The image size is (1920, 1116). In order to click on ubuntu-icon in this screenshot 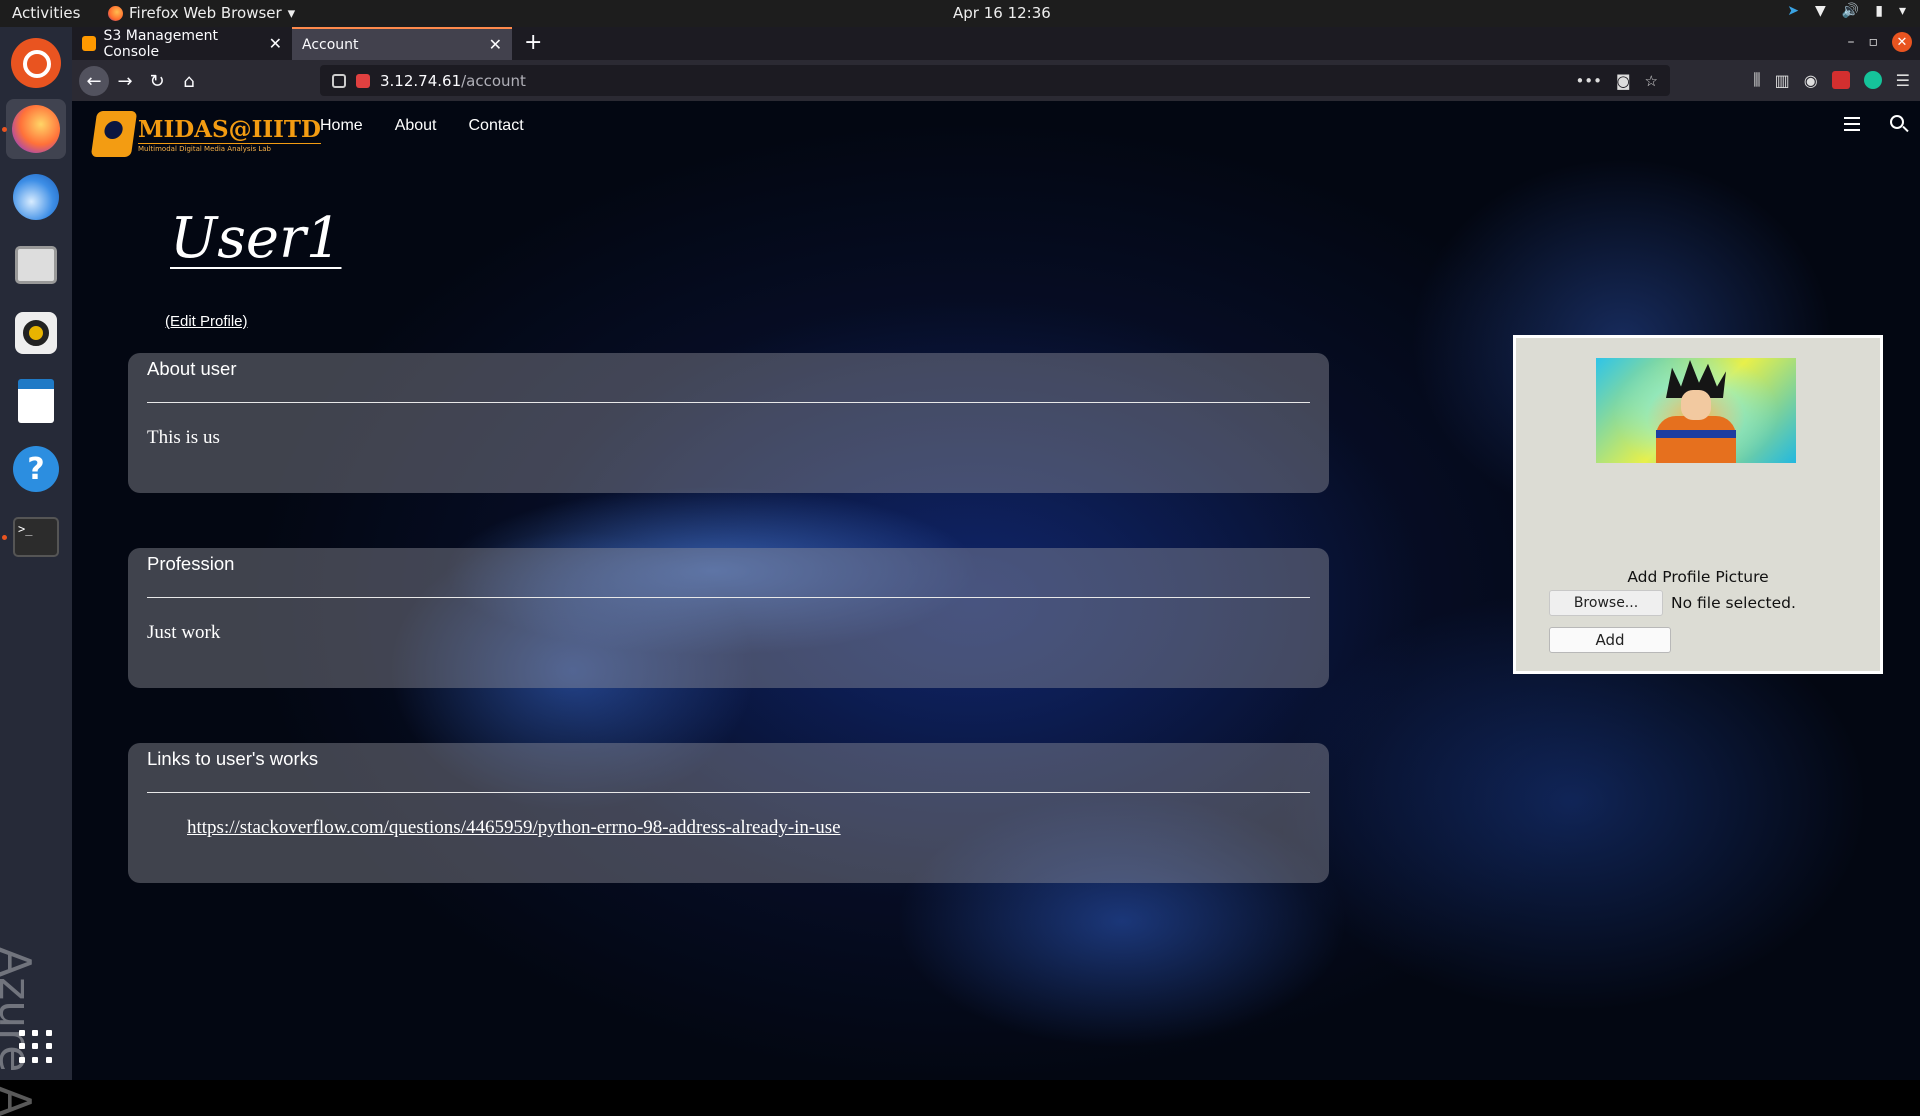, I will do `click(36, 63)`.